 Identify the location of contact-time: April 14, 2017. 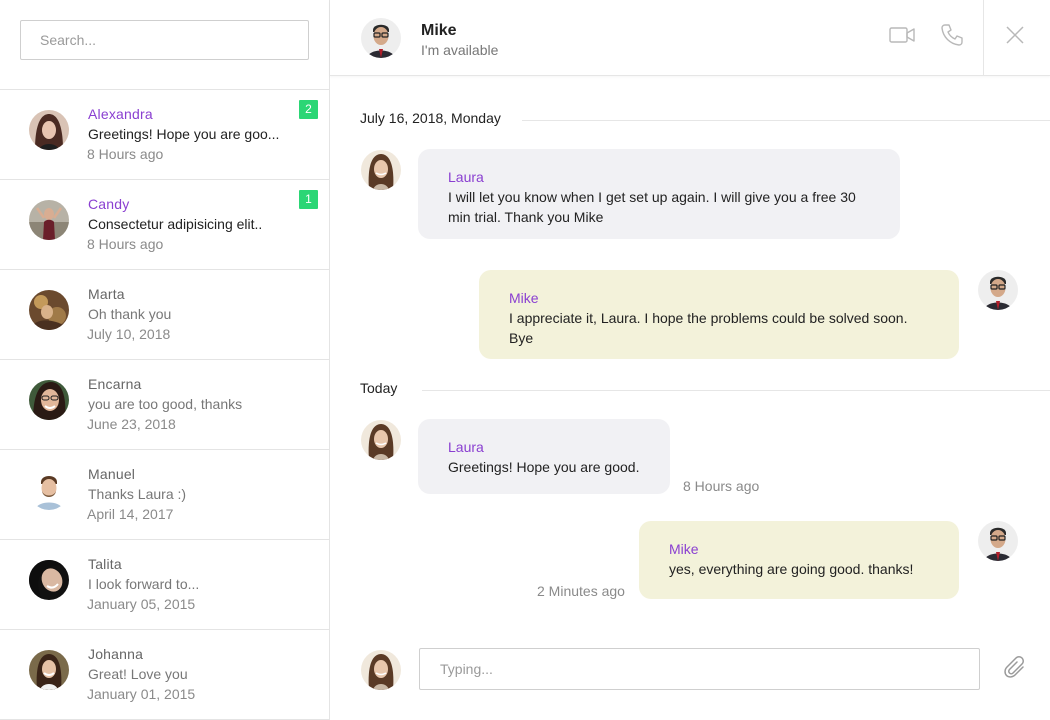
(130, 514).